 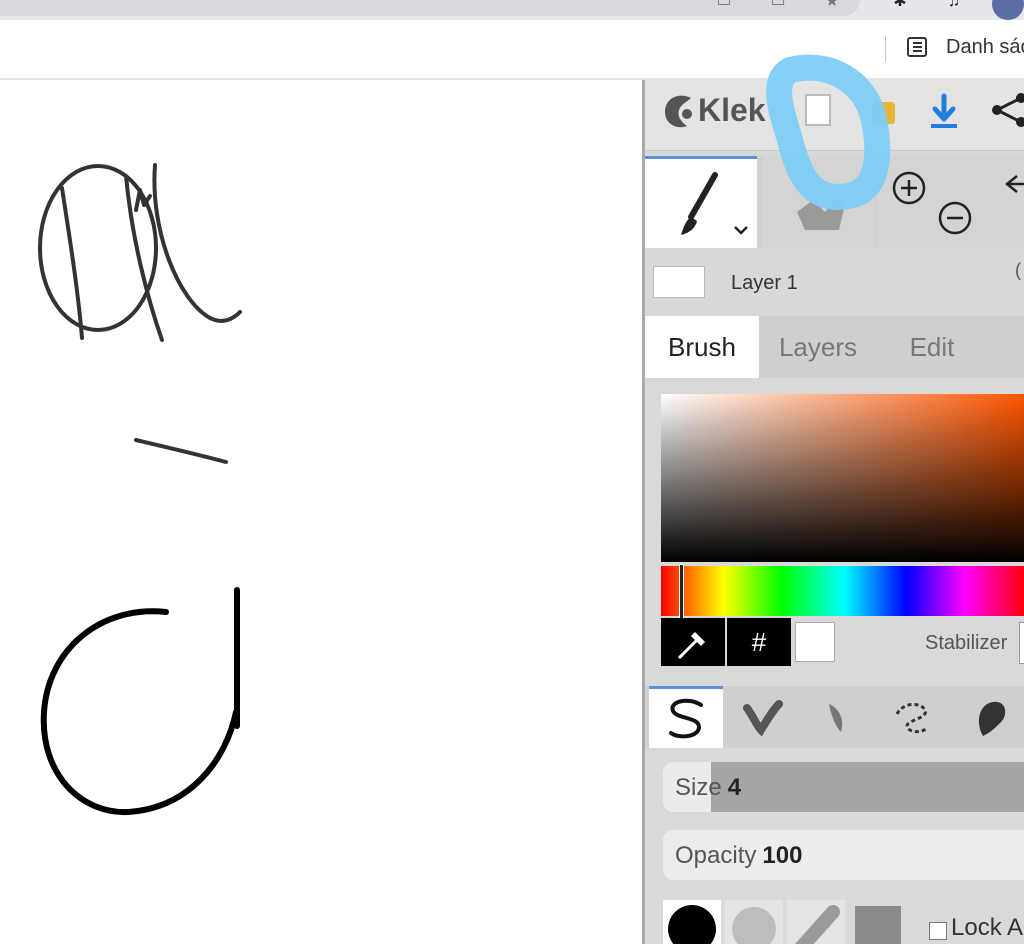 What do you see at coordinates (944, 112) in the screenshot?
I see `download-icon` at bounding box center [944, 112].